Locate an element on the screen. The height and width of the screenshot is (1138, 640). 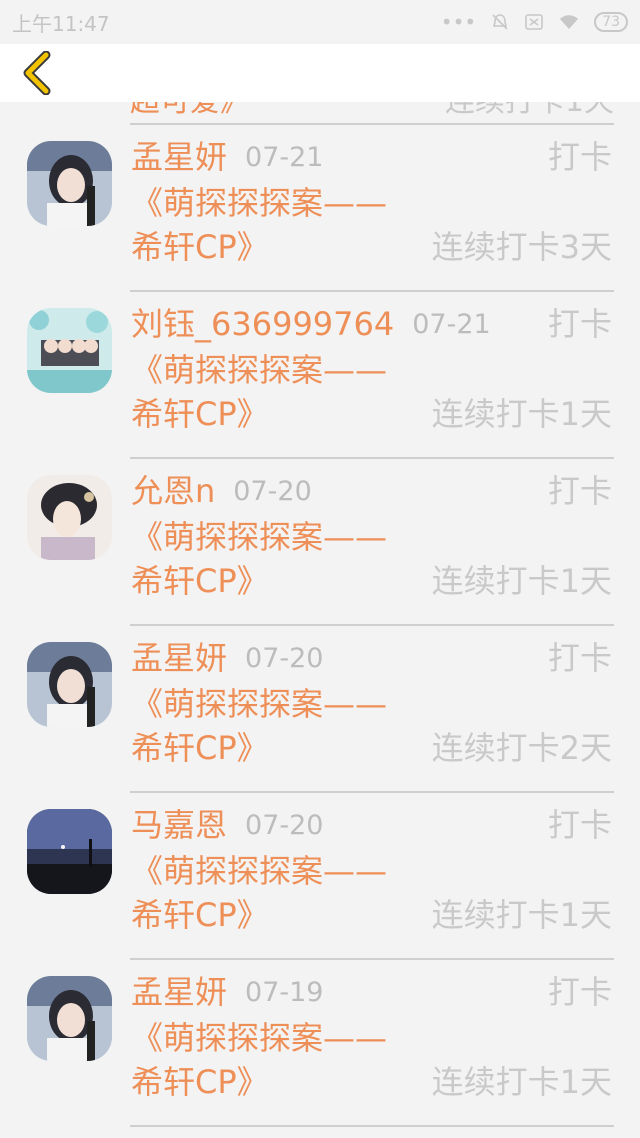
status-bar: 上午11:47 ••• 73 is located at coordinates (320, 22).